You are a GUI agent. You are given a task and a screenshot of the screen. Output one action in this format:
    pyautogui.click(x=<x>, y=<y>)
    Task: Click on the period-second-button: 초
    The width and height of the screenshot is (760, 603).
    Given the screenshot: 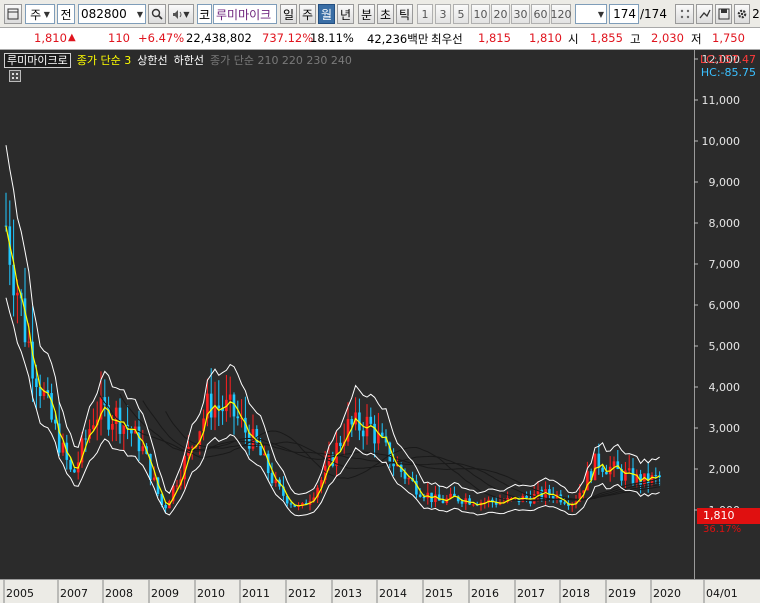 What is the action you would take?
    pyautogui.click(x=385, y=14)
    